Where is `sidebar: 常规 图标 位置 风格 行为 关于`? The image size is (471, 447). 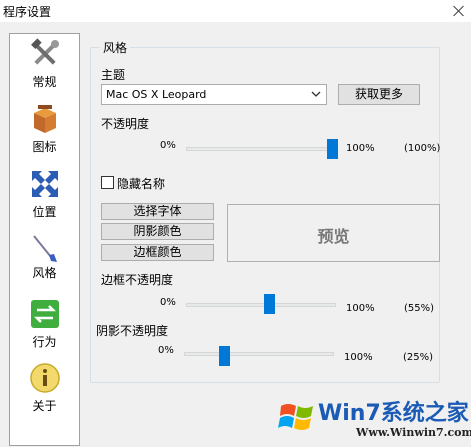
sidebar: 常规 图标 位置 风格 行为 关于 is located at coordinates (44, 239).